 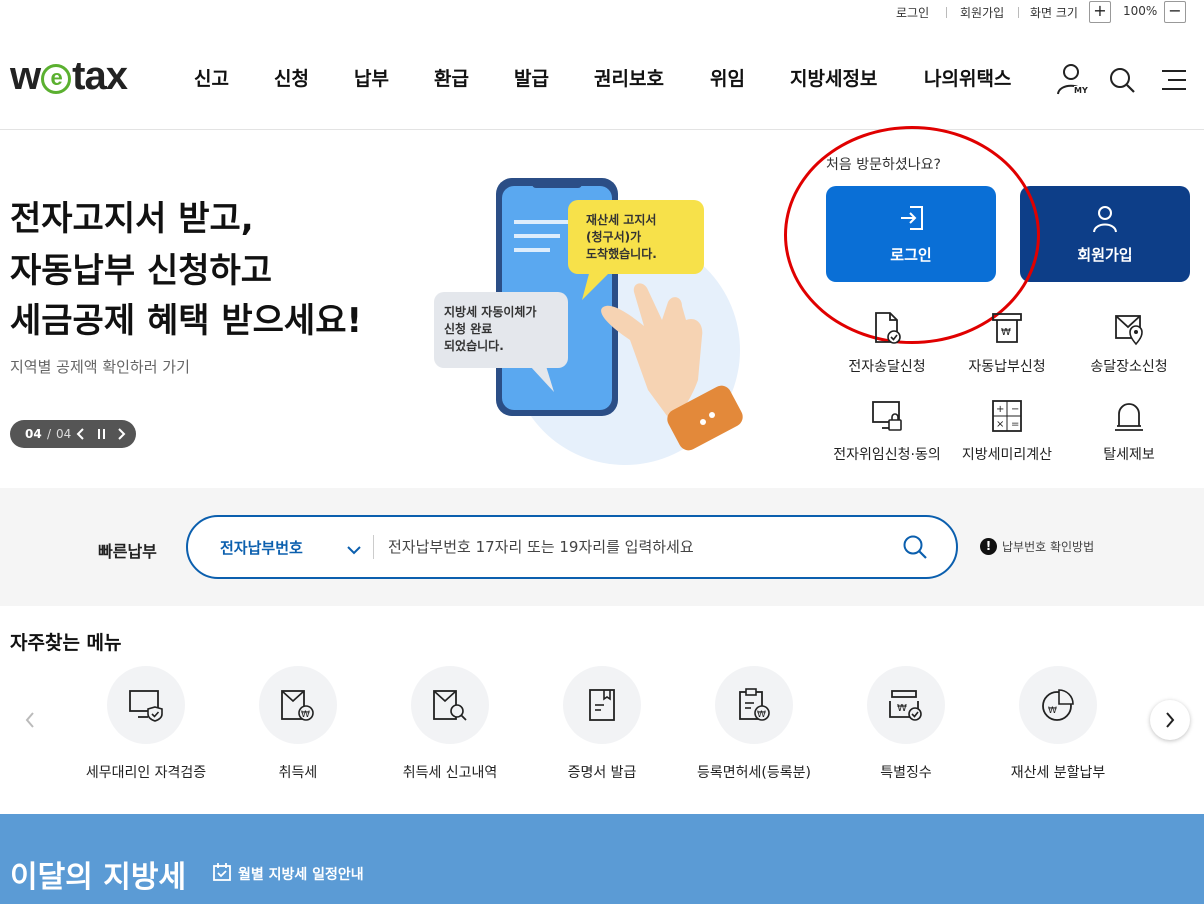 What do you see at coordinates (887, 416) in the screenshot?
I see `monitor-lock-icon` at bounding box center [887, 416].